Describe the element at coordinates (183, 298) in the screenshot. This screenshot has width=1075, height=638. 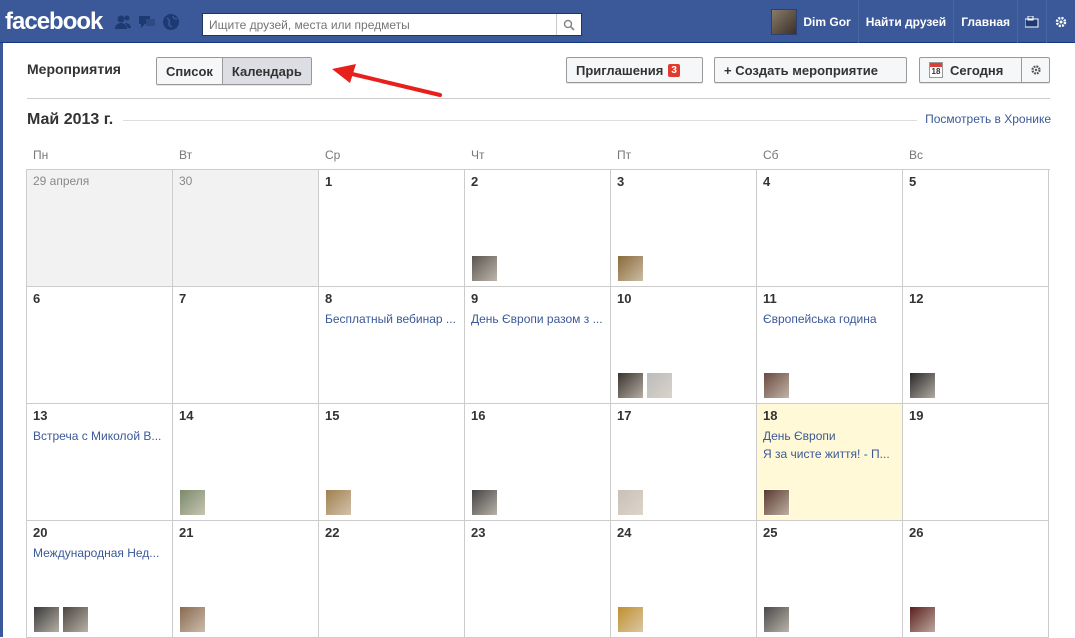
I see `day-number: 7` at that location.